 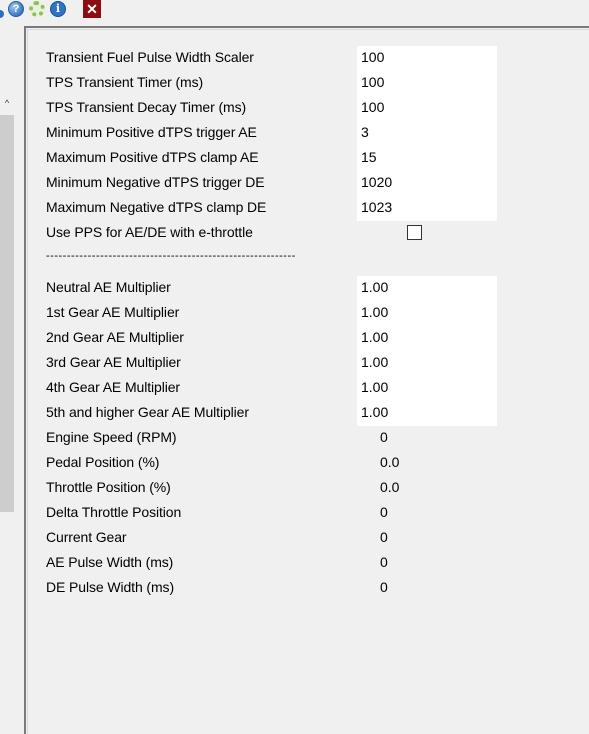 What do you see at coordinates (369, 157) in the screenshot?
I see `param-value: 15` at bounding box center [369, 157].